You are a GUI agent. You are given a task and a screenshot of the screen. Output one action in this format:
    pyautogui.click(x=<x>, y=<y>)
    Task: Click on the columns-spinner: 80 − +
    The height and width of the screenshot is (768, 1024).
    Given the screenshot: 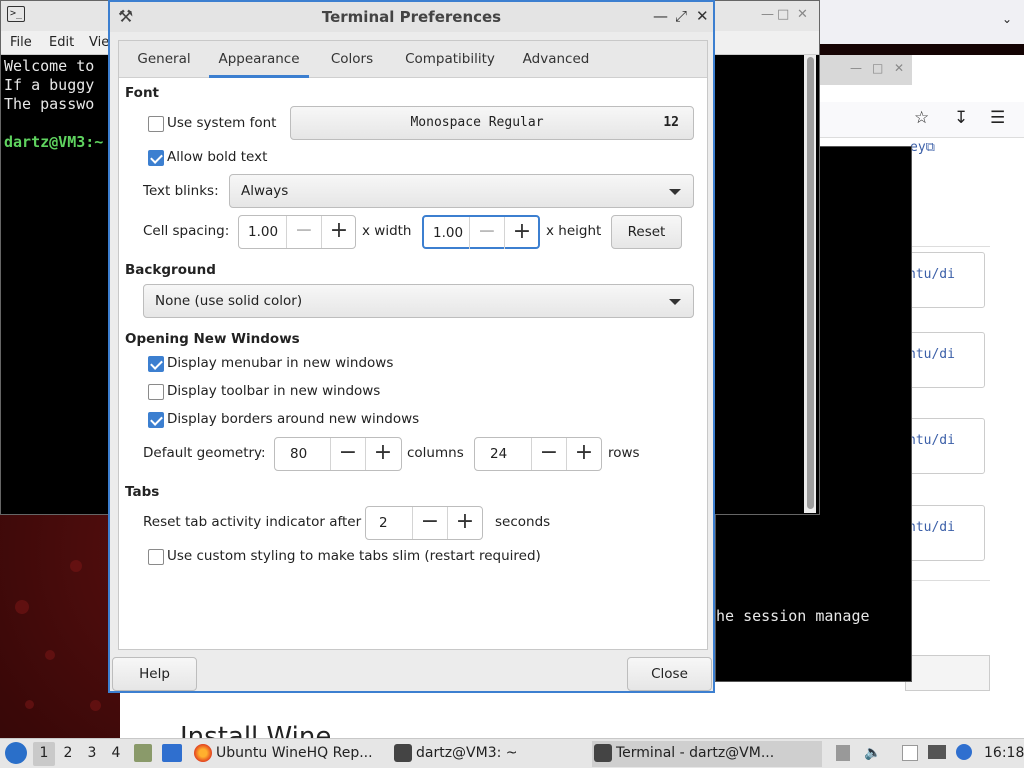 What is the action you would take?
    pyautogui.click(x=338, y=454)
    